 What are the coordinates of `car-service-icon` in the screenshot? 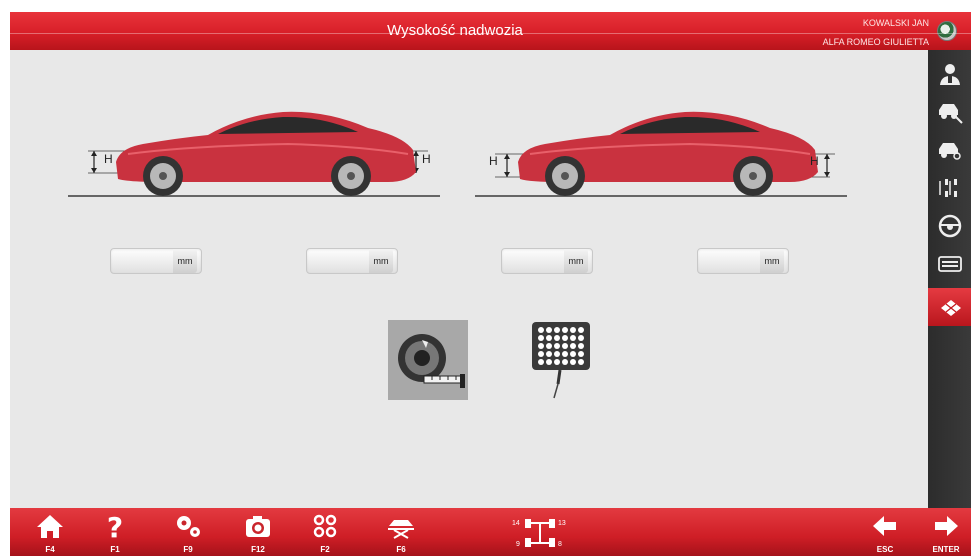 It's located at (950, 114).